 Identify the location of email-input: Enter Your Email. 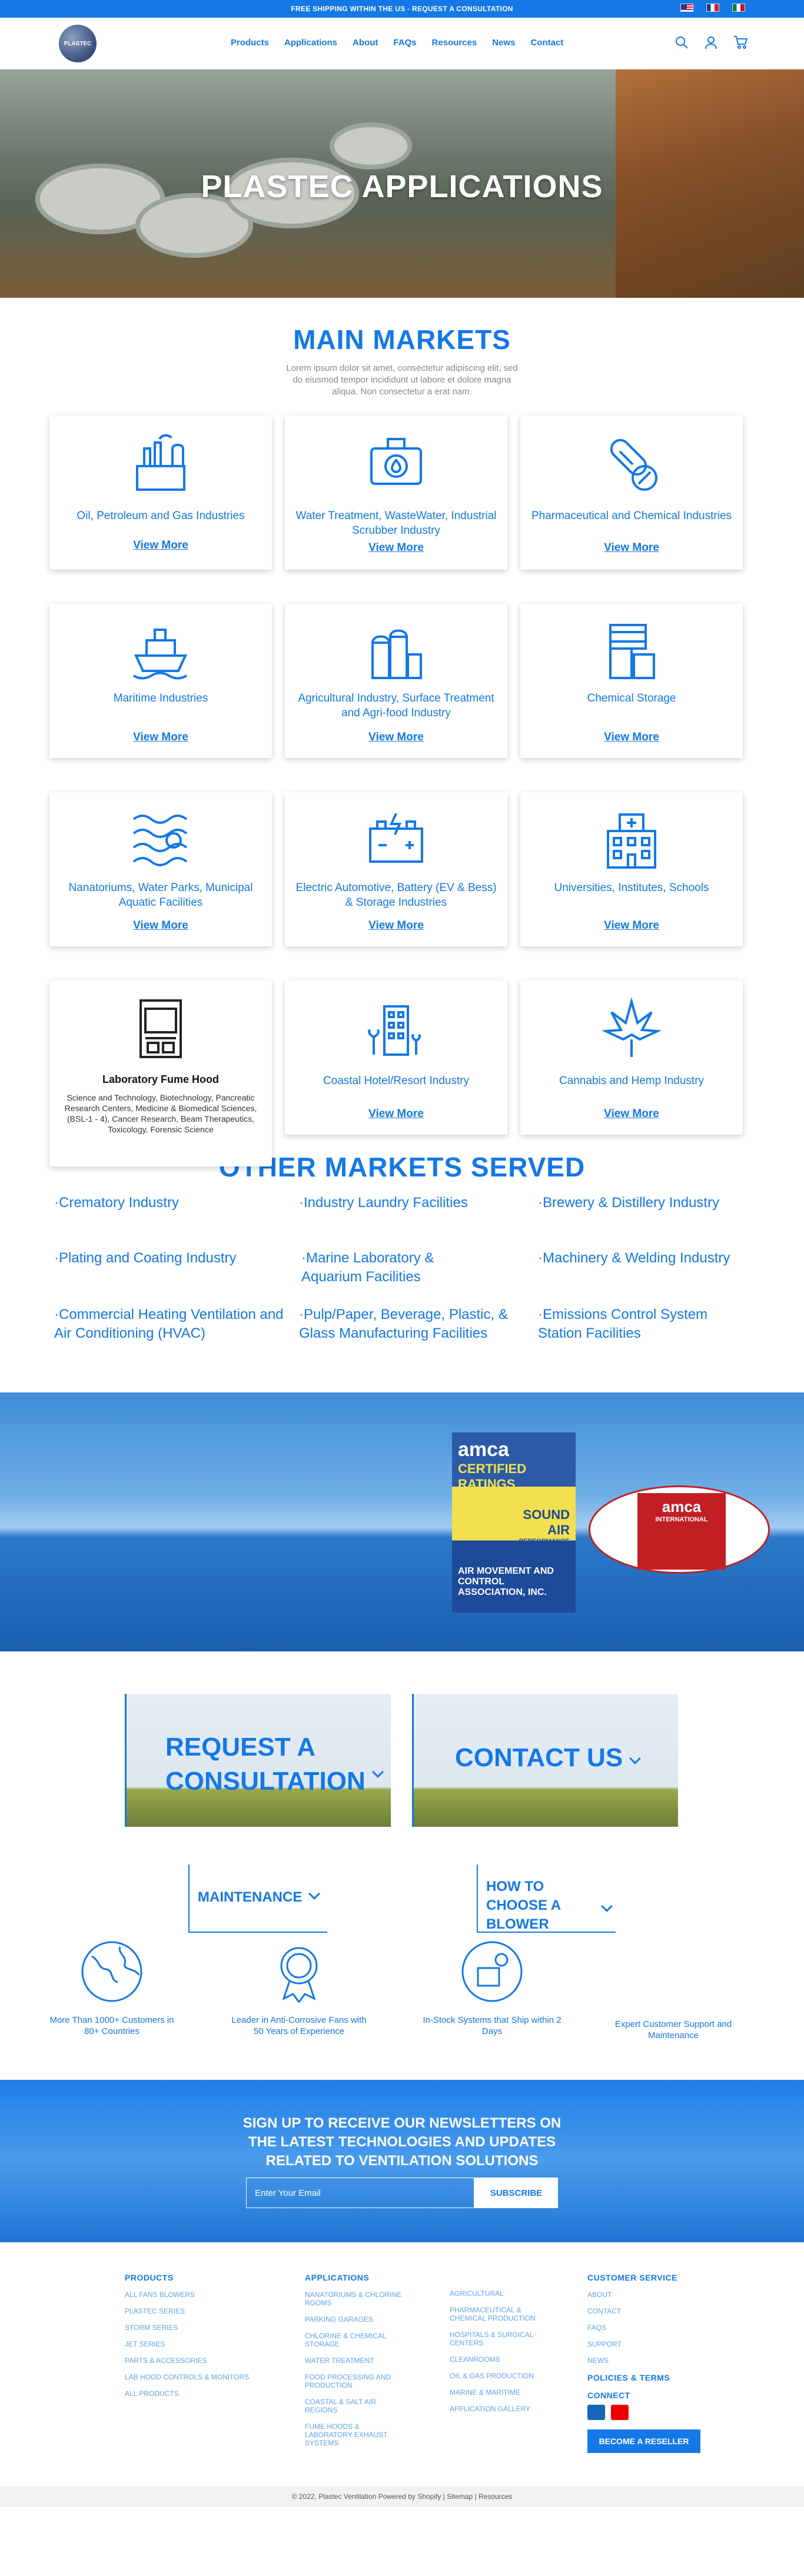
(360, 2193).